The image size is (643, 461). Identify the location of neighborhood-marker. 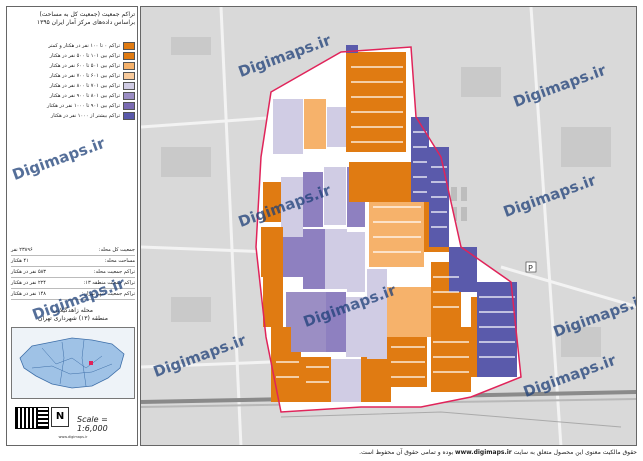
(91, 363).